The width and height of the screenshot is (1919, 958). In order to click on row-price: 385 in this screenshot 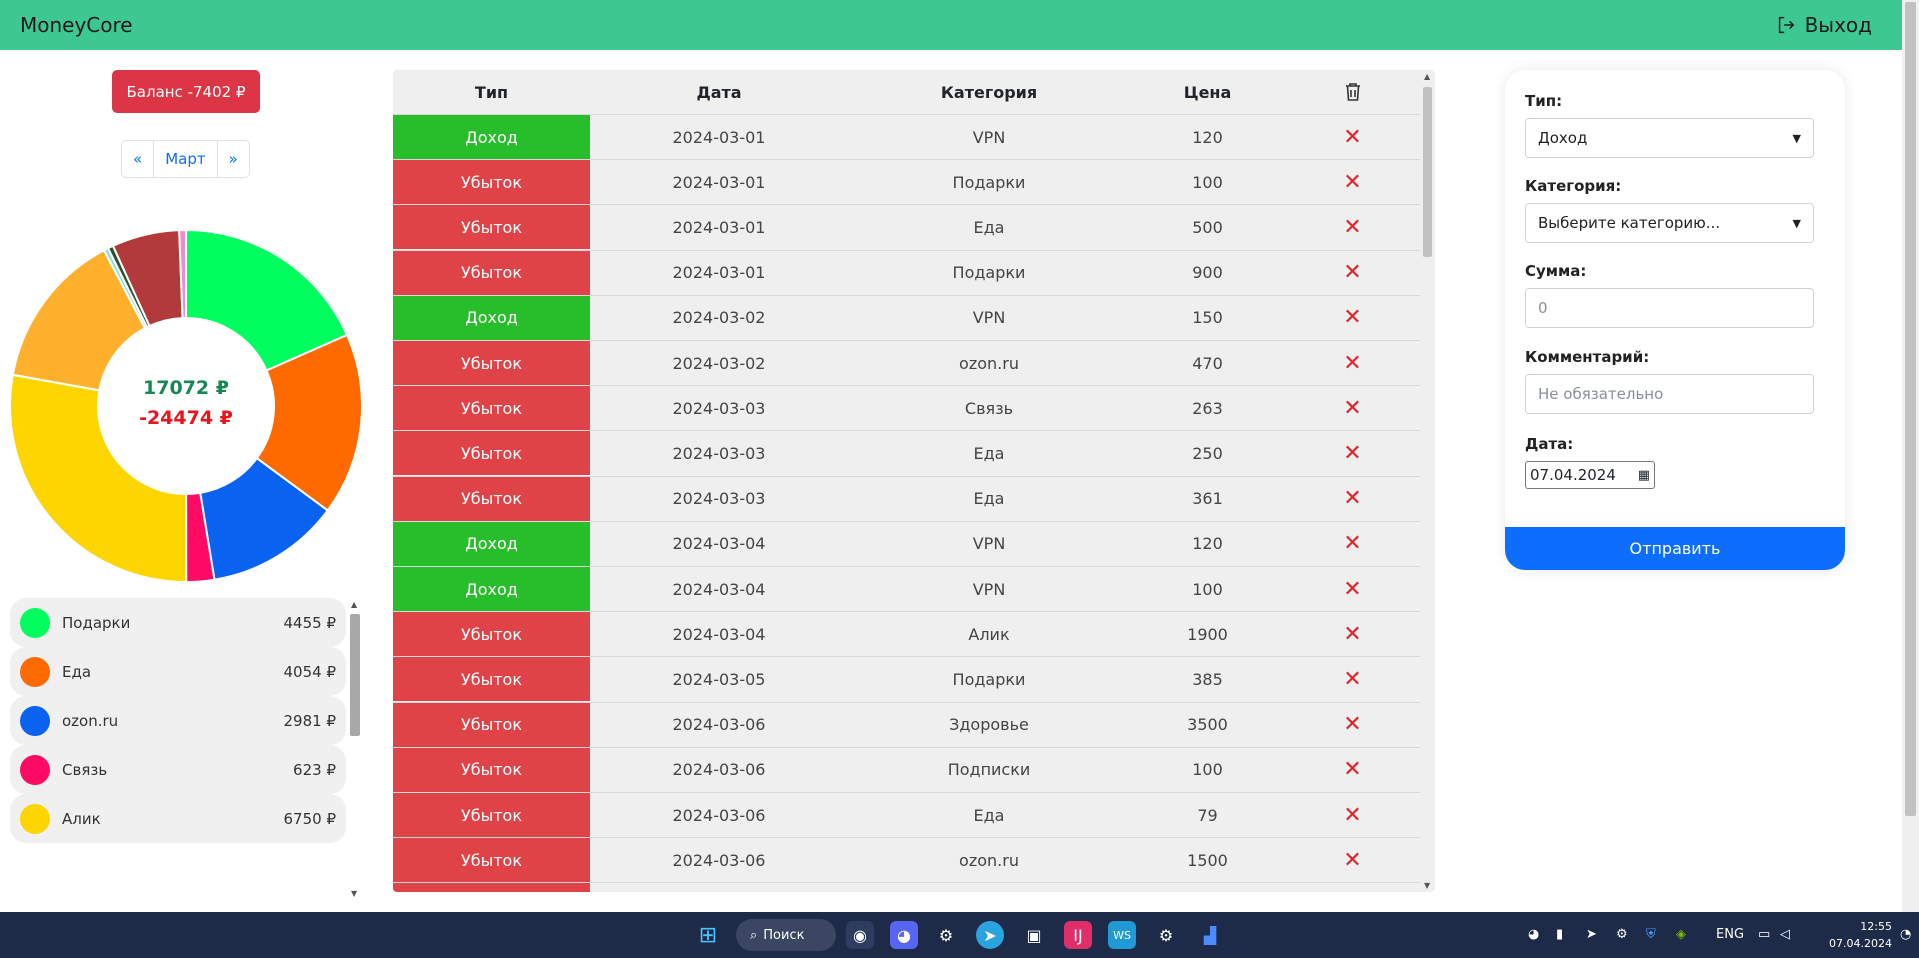, I will do `click(1207, 679)`.